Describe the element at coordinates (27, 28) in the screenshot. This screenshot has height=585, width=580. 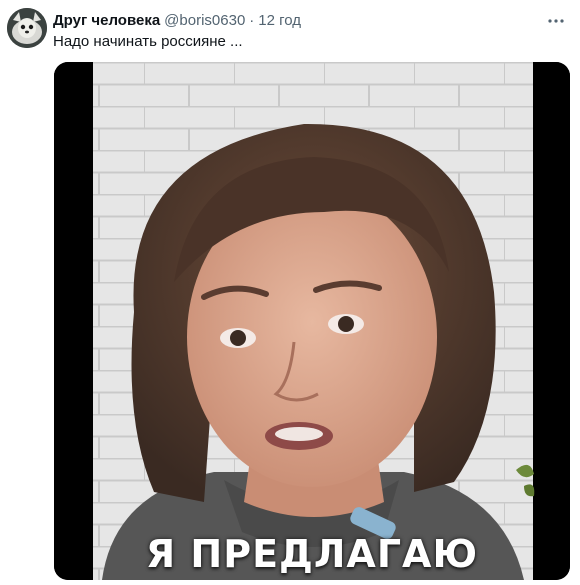
I see `avatar` at that location.